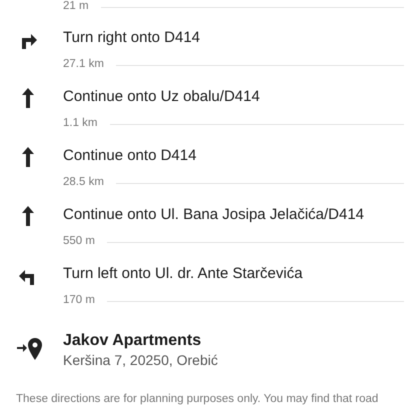  Describe the element at coordinates (161, 97) in the screenshot. I see `step-instruction: Continue onto Uz obalu/D414` at that location.